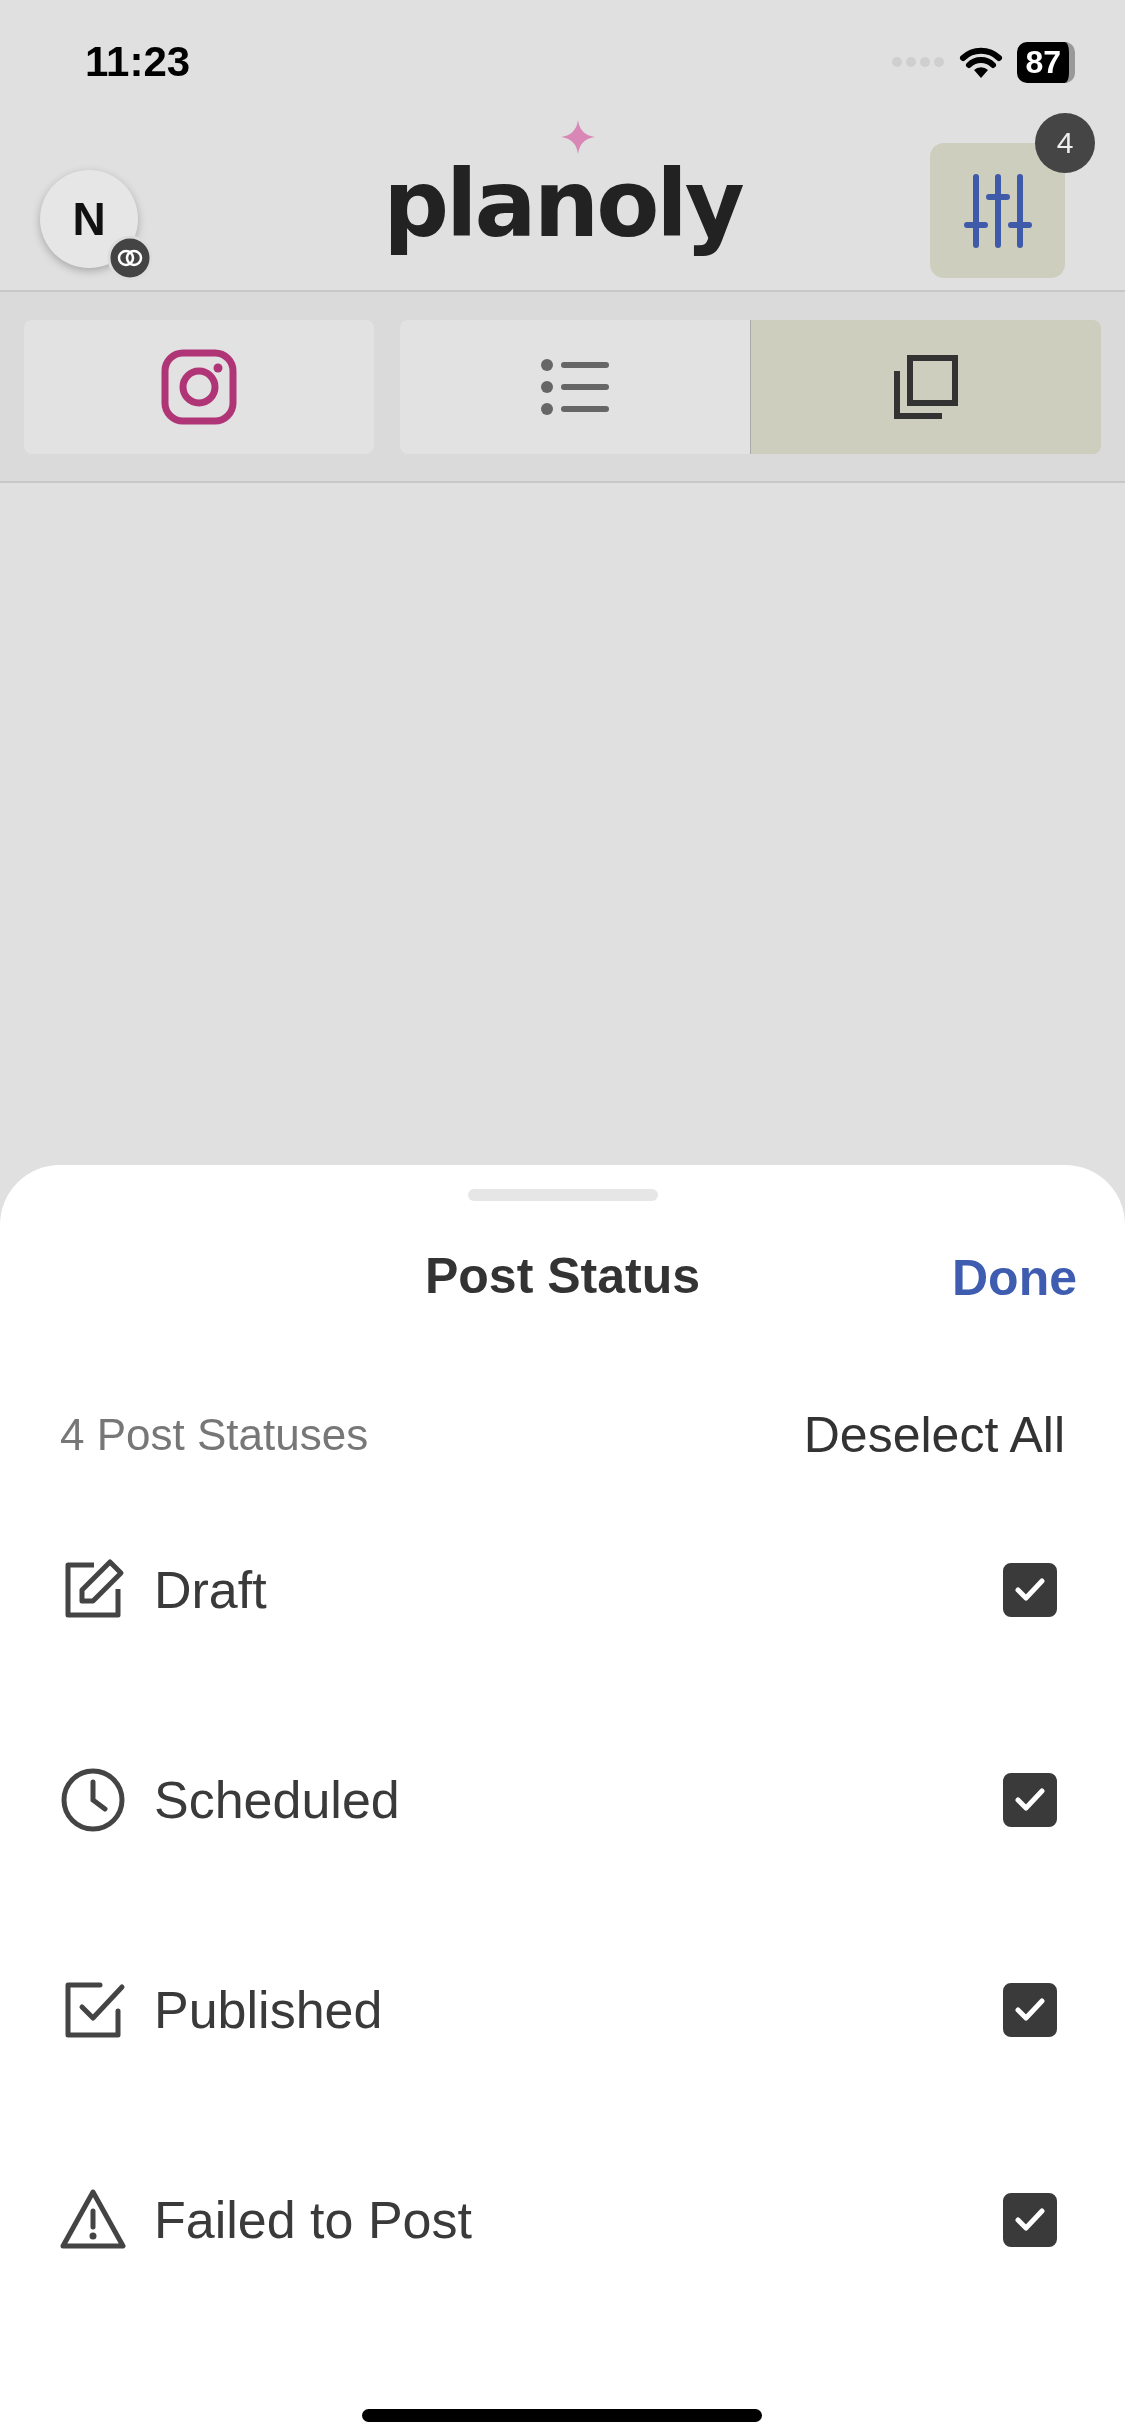 This screenshot has height=2436, width=1125. Describe the element at coordinates (997, 210) in the screenshot. I see `sliders-icon` at that location.